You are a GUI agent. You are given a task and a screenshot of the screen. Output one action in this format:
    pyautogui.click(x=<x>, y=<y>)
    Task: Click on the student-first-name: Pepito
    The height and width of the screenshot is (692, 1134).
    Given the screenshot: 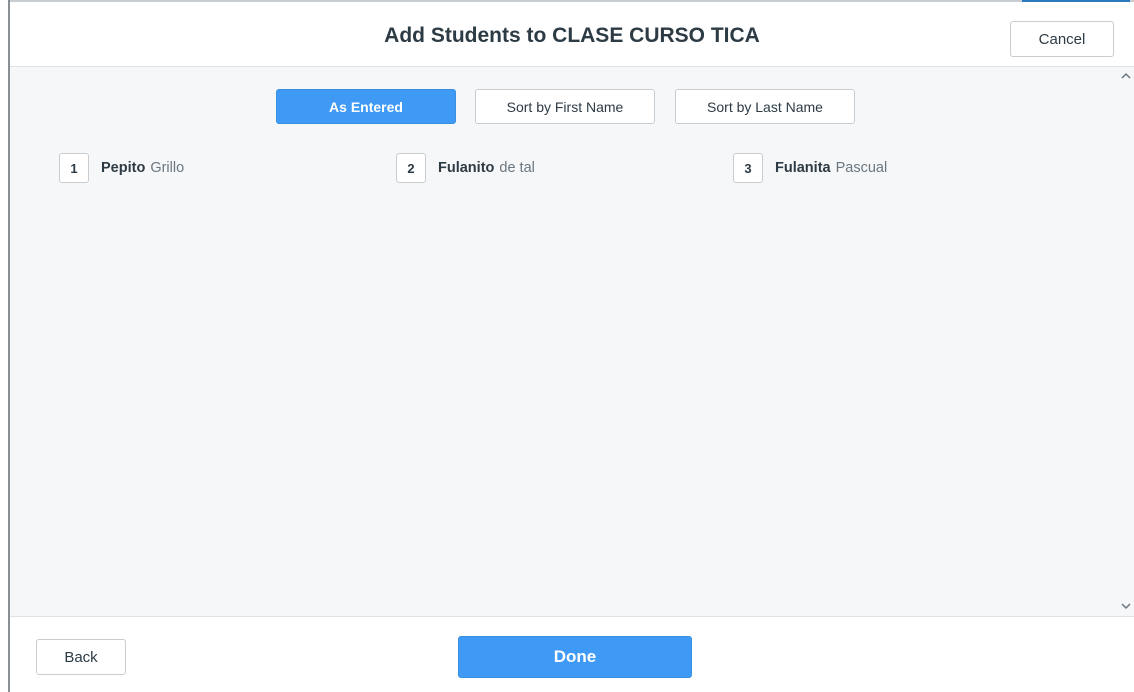 What is the action you would take?
    pyautogui.click(x=123, y=168)
    